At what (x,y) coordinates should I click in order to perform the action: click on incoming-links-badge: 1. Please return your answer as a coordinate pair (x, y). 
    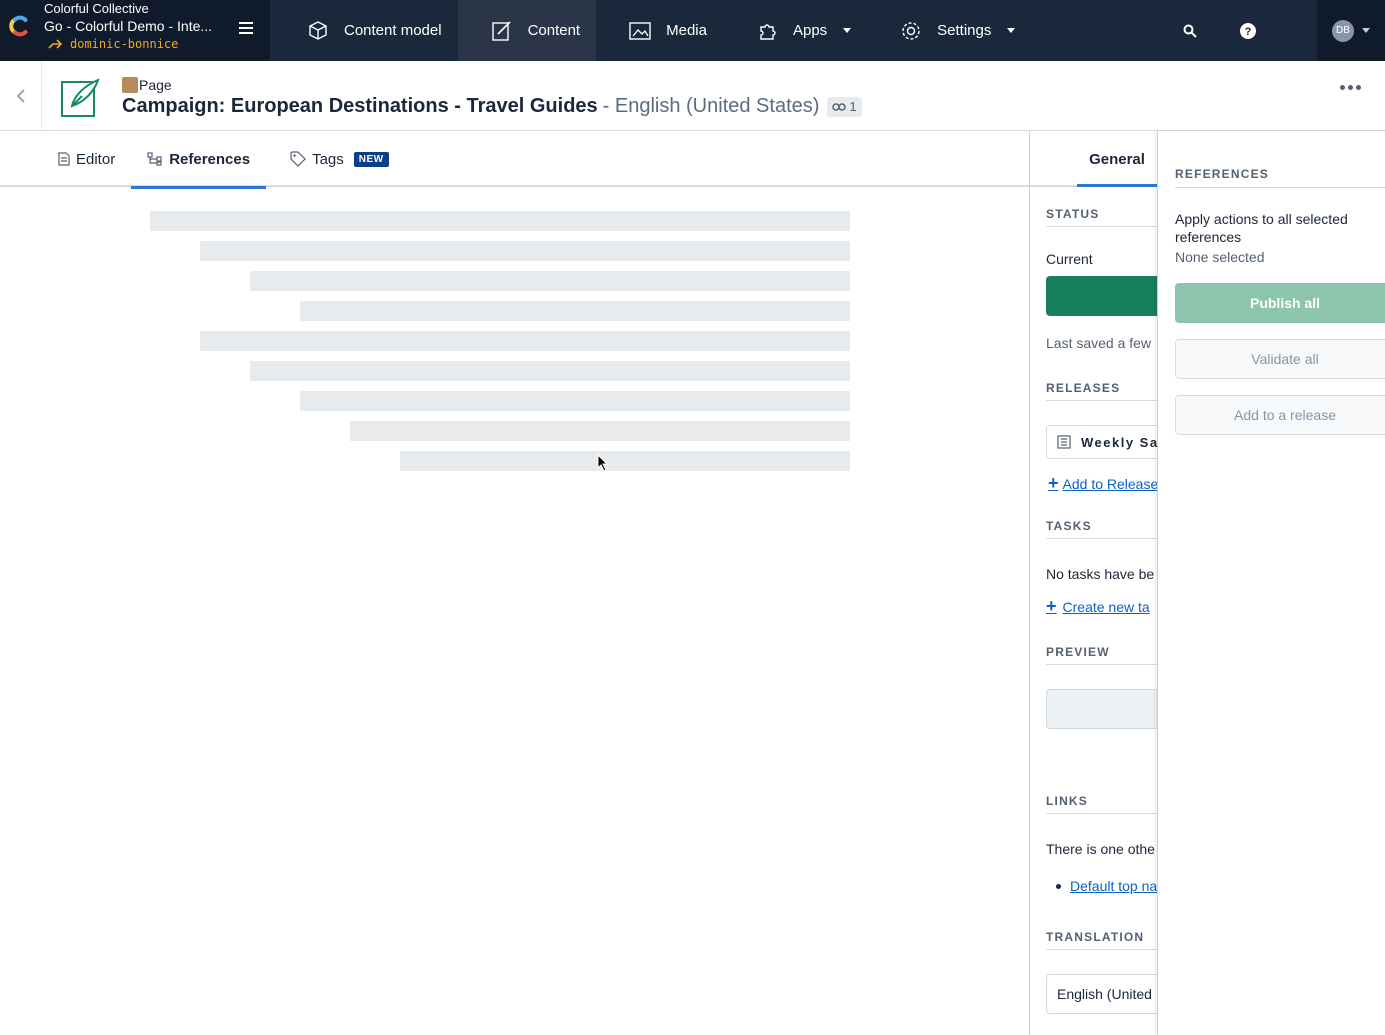
    Looking at the image, I should click on (844, 106).